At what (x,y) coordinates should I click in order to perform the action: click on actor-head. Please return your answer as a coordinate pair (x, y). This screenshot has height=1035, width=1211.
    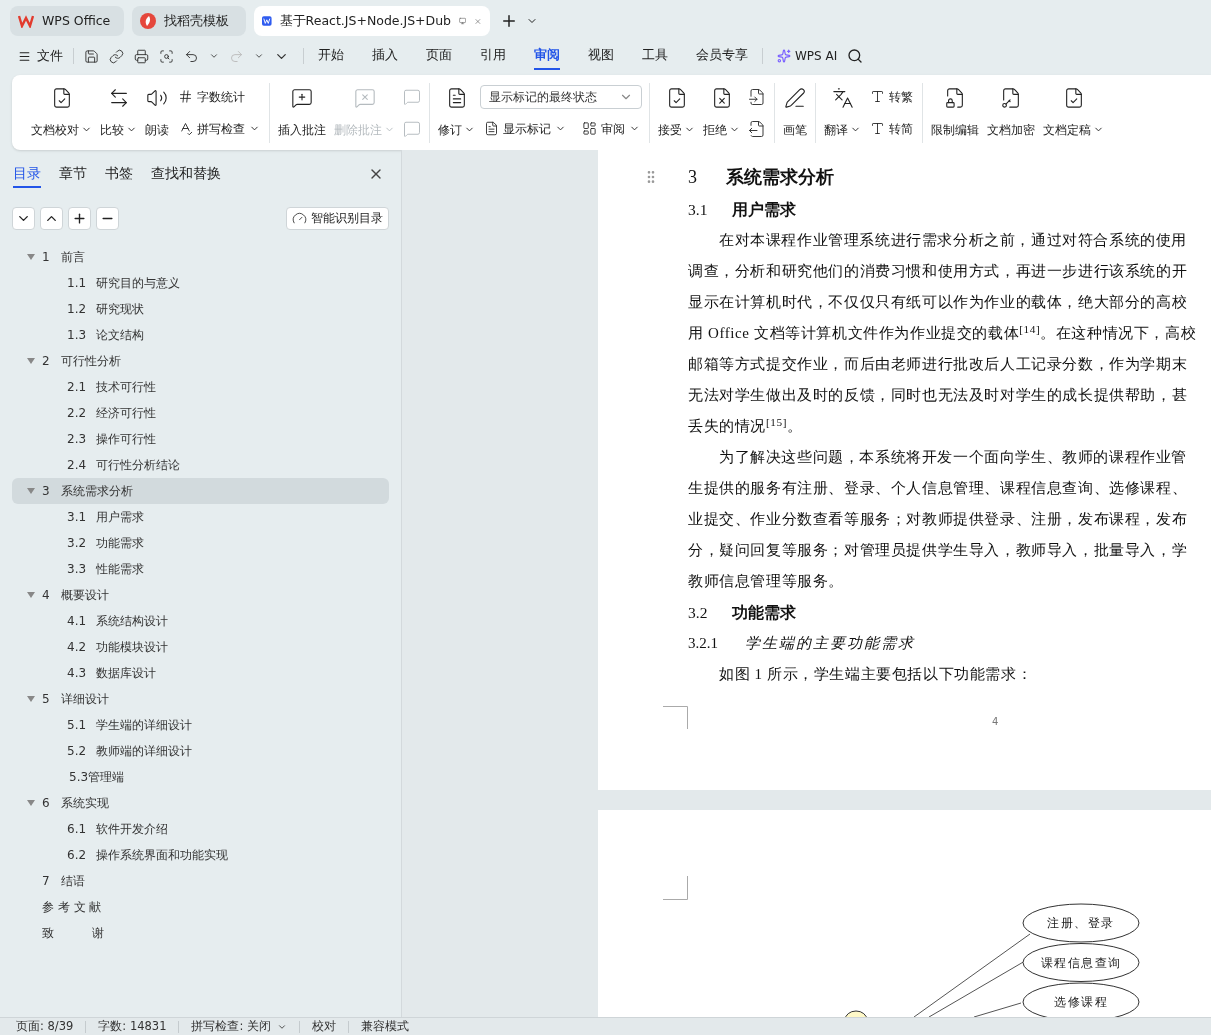
    Looking at the image, I should click on (856, 1013).